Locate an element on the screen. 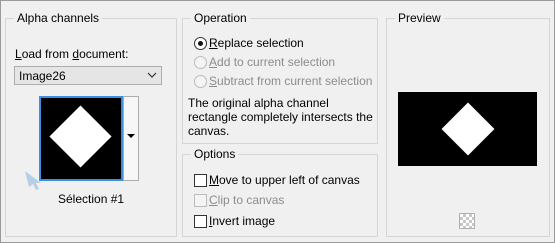 The height and width of the screenshot is (243, 555). dropdown-arrow-icon is located at coordinates (131, 136).